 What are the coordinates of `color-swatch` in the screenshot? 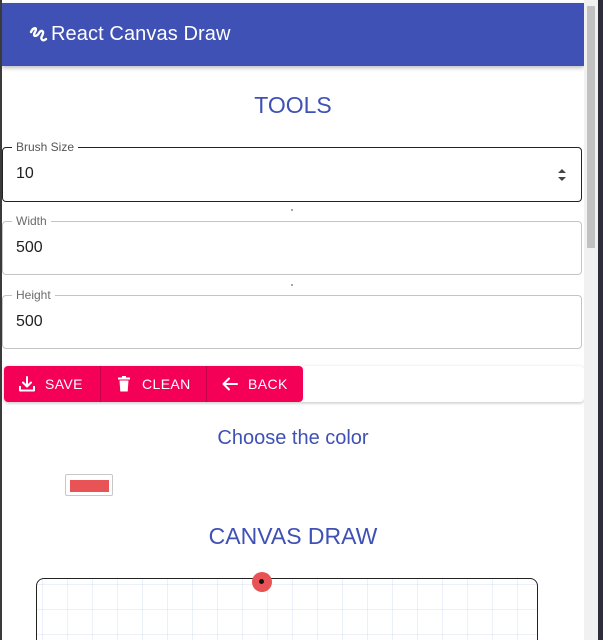 It's located at (89, 485).